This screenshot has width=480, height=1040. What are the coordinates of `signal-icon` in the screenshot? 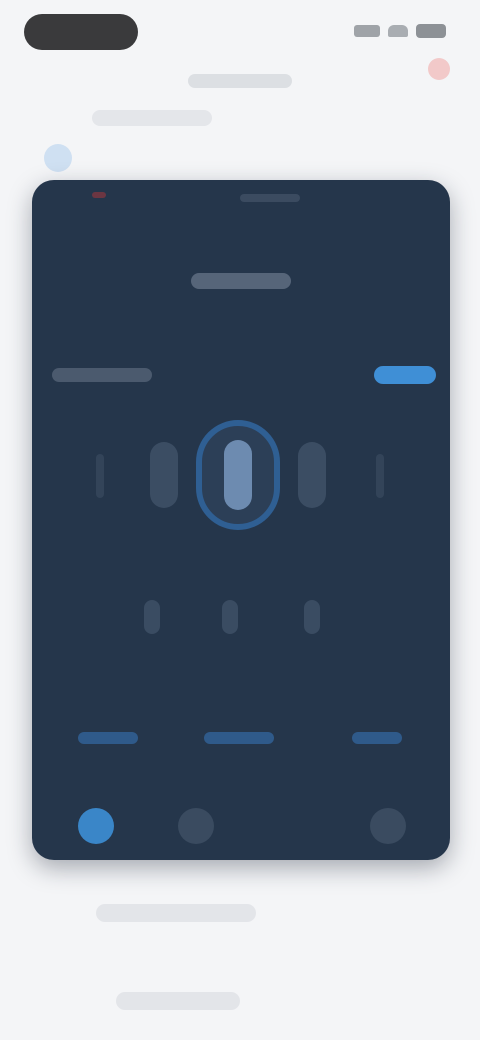 It's located at (367, 31).